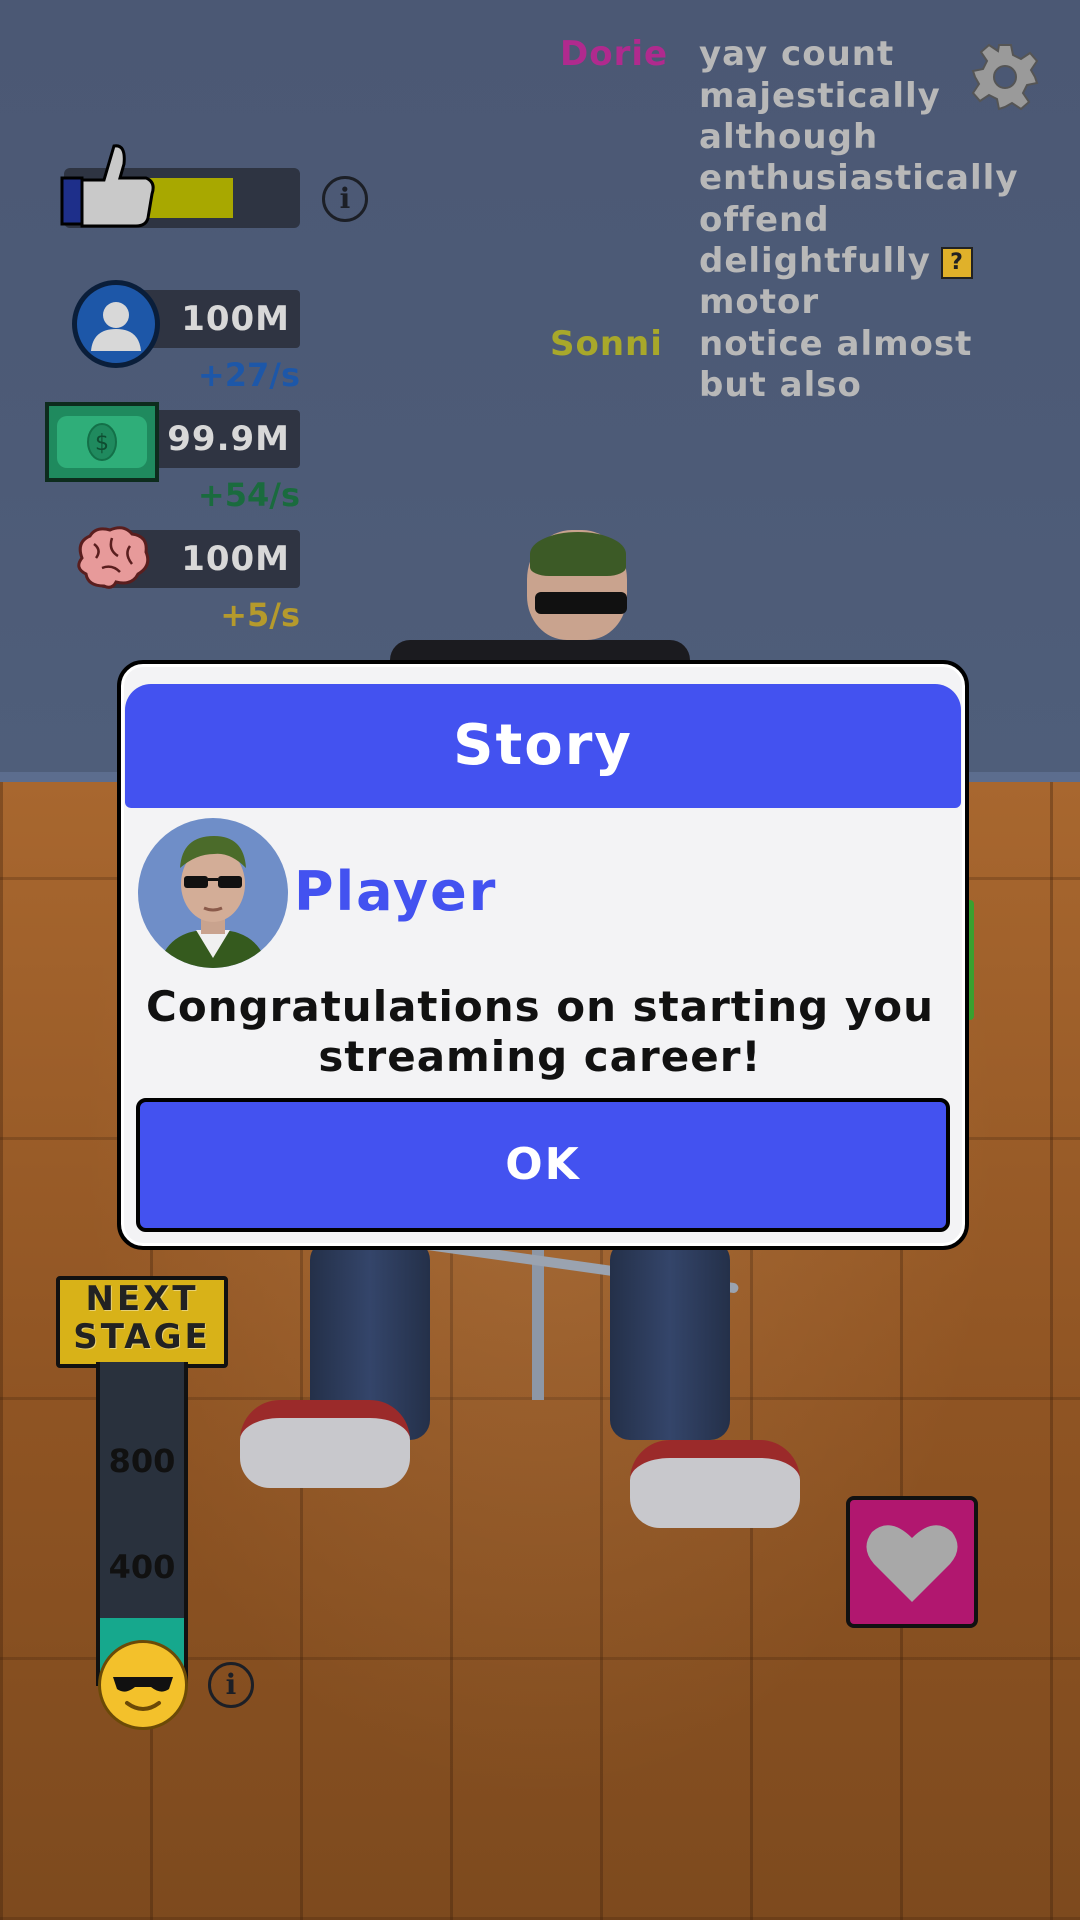 This screenshot has width=1080, height=1920. I want to click on question-badge-icon: ?, so click(956, 262).